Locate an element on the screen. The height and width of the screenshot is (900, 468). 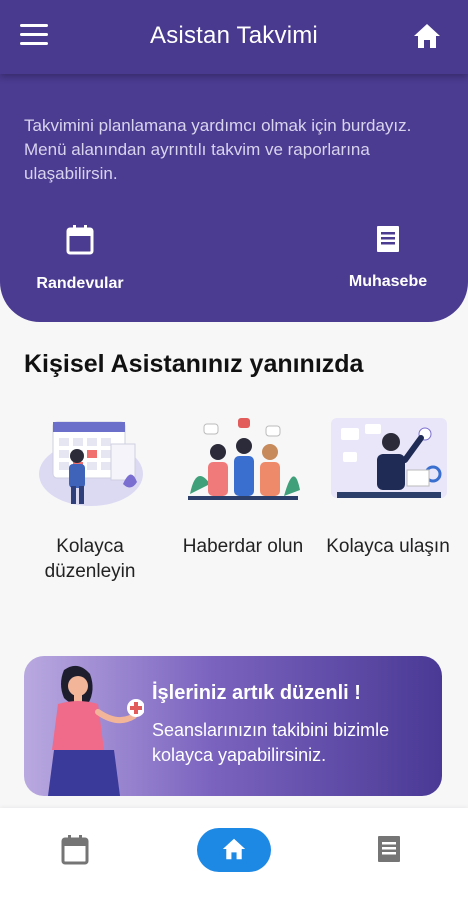
appointments-label: Randevular is located at coordinates (80, 283).